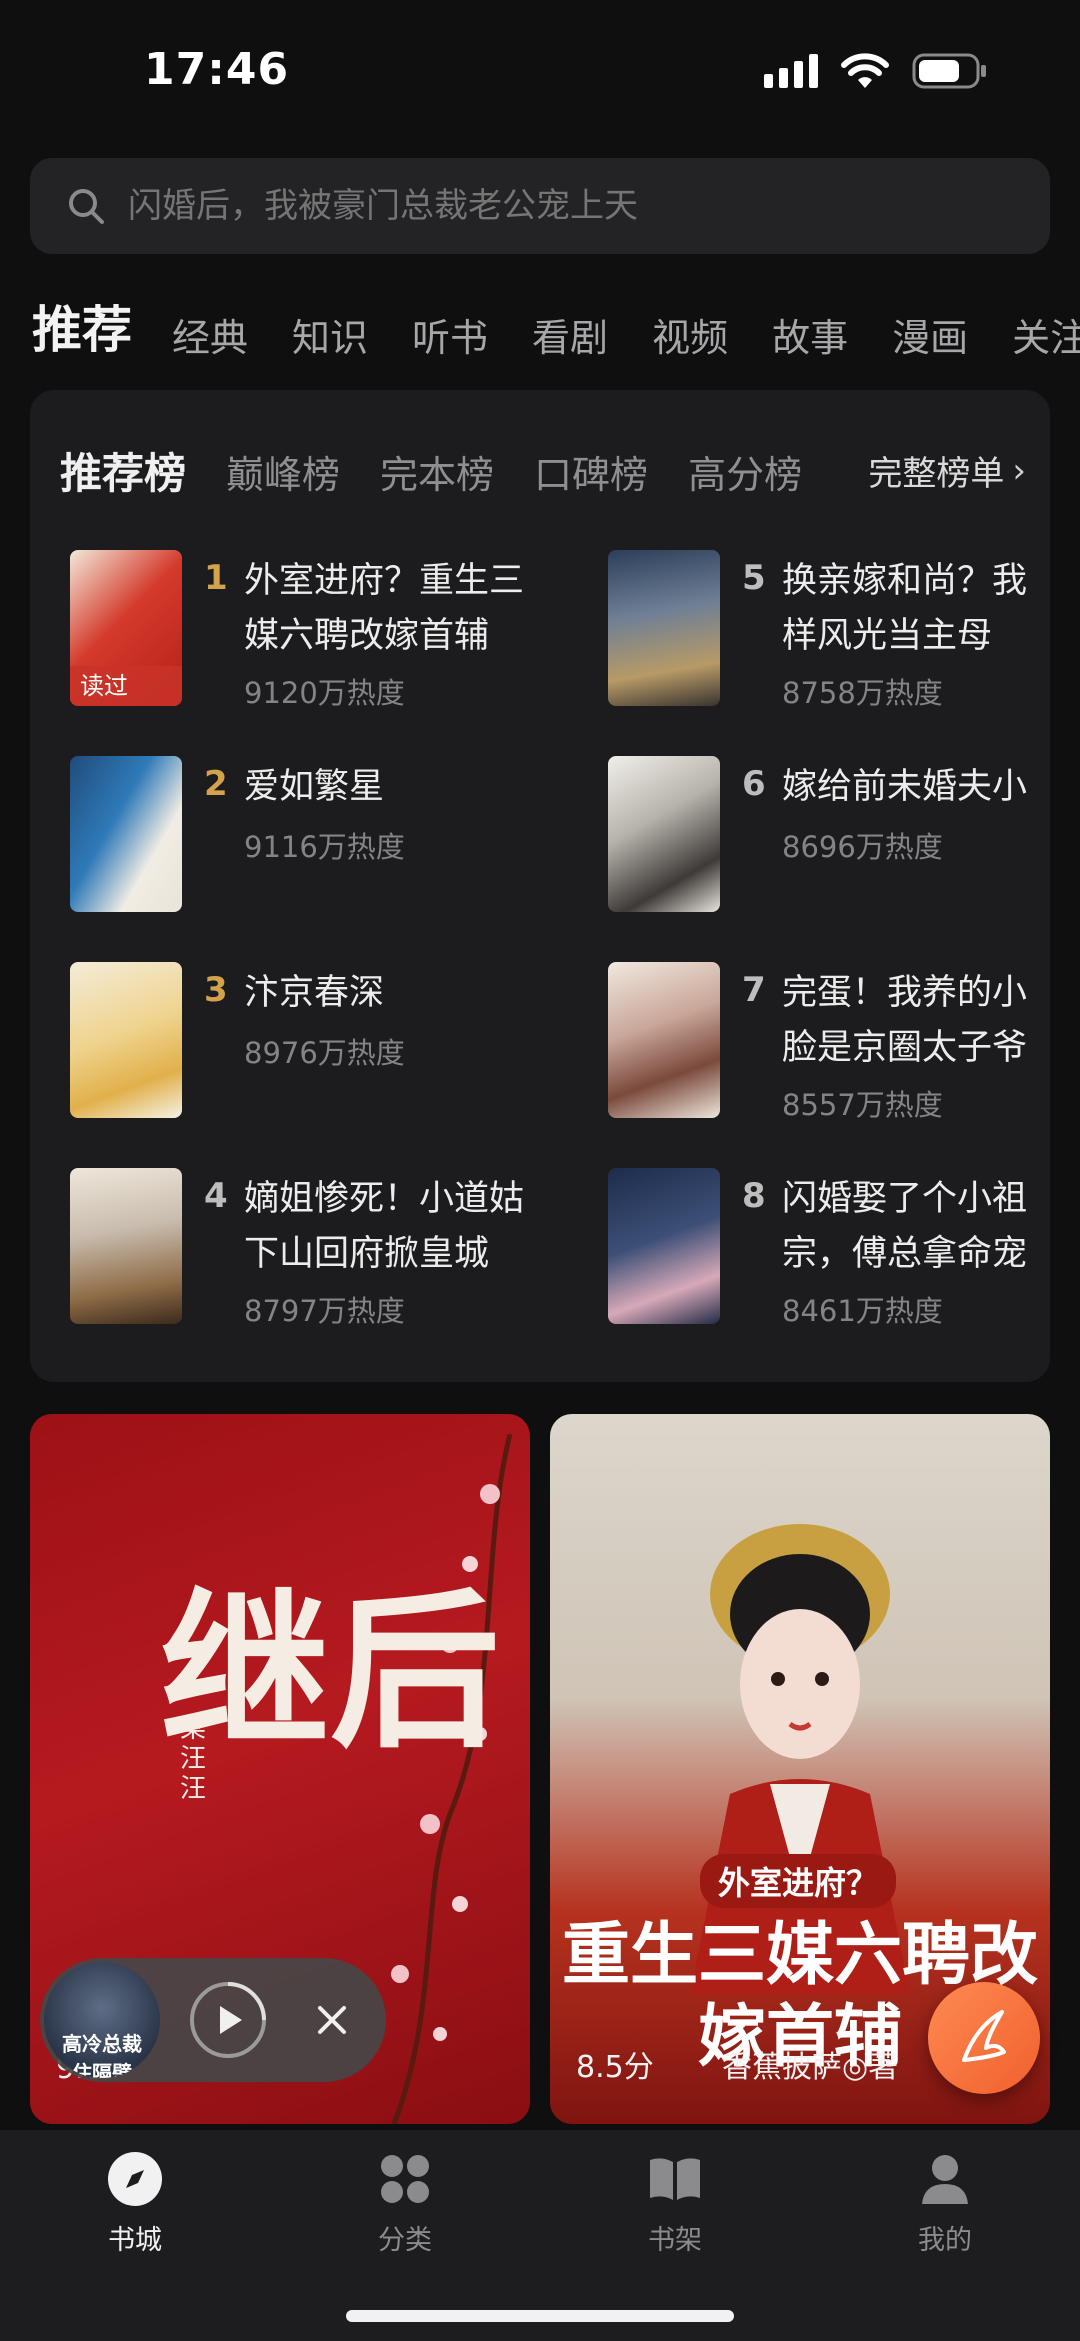  I want to click on nav-label: 书城, so click(135, 2240).